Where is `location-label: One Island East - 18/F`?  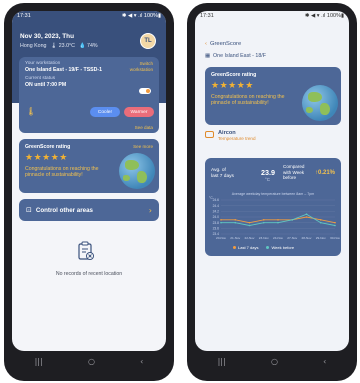 location-label: One Island East - 18/F is located at coordinates (240, 56).